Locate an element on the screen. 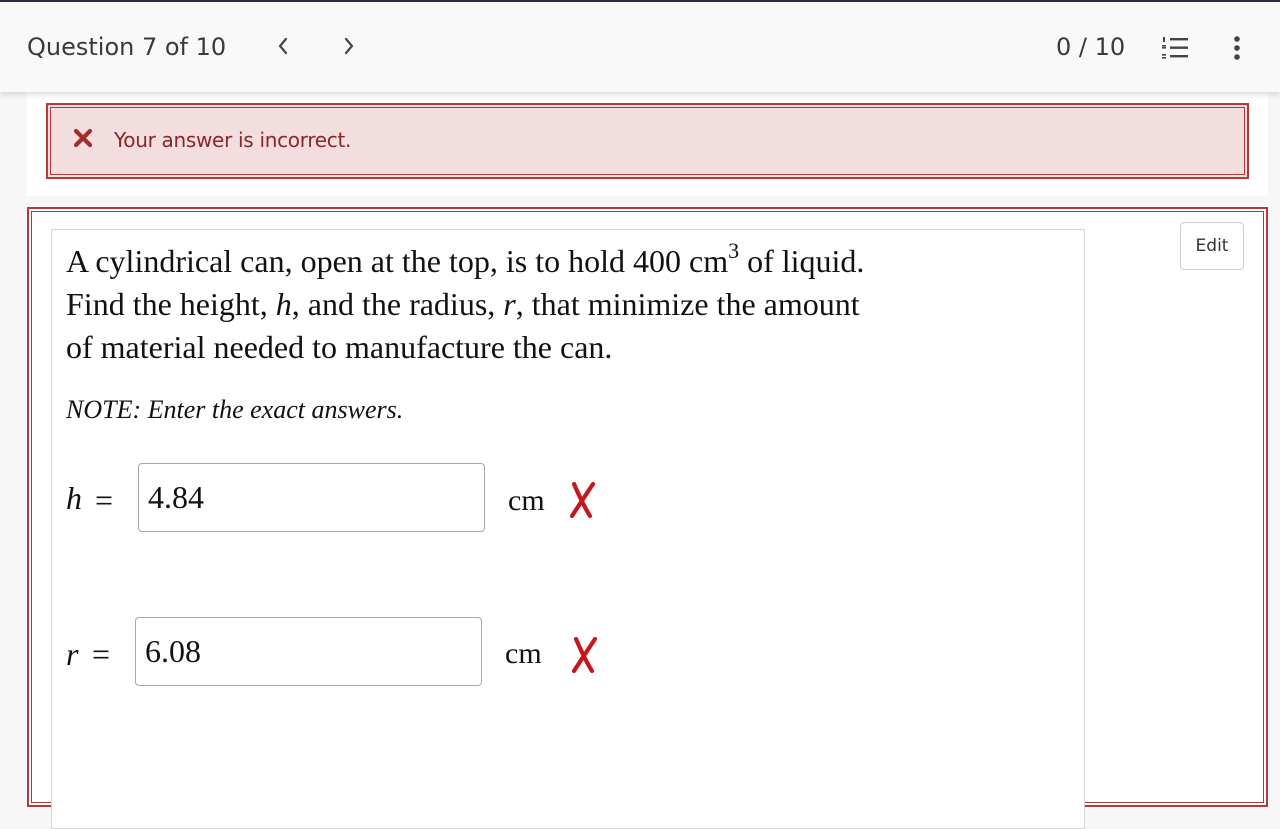  chevron-left-icon is located at coordinates (283, 46).